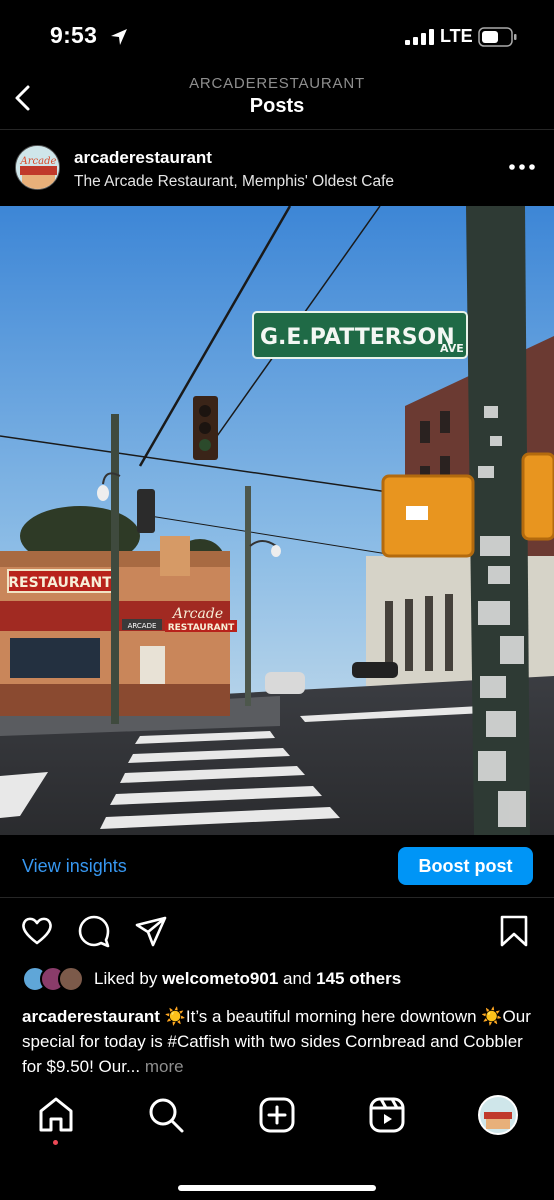 The image size is (554, 1200). What do you see at coordinates (53, 979) in the screenshot?
I see `liker-avatars` at bounding box center [53, 979].